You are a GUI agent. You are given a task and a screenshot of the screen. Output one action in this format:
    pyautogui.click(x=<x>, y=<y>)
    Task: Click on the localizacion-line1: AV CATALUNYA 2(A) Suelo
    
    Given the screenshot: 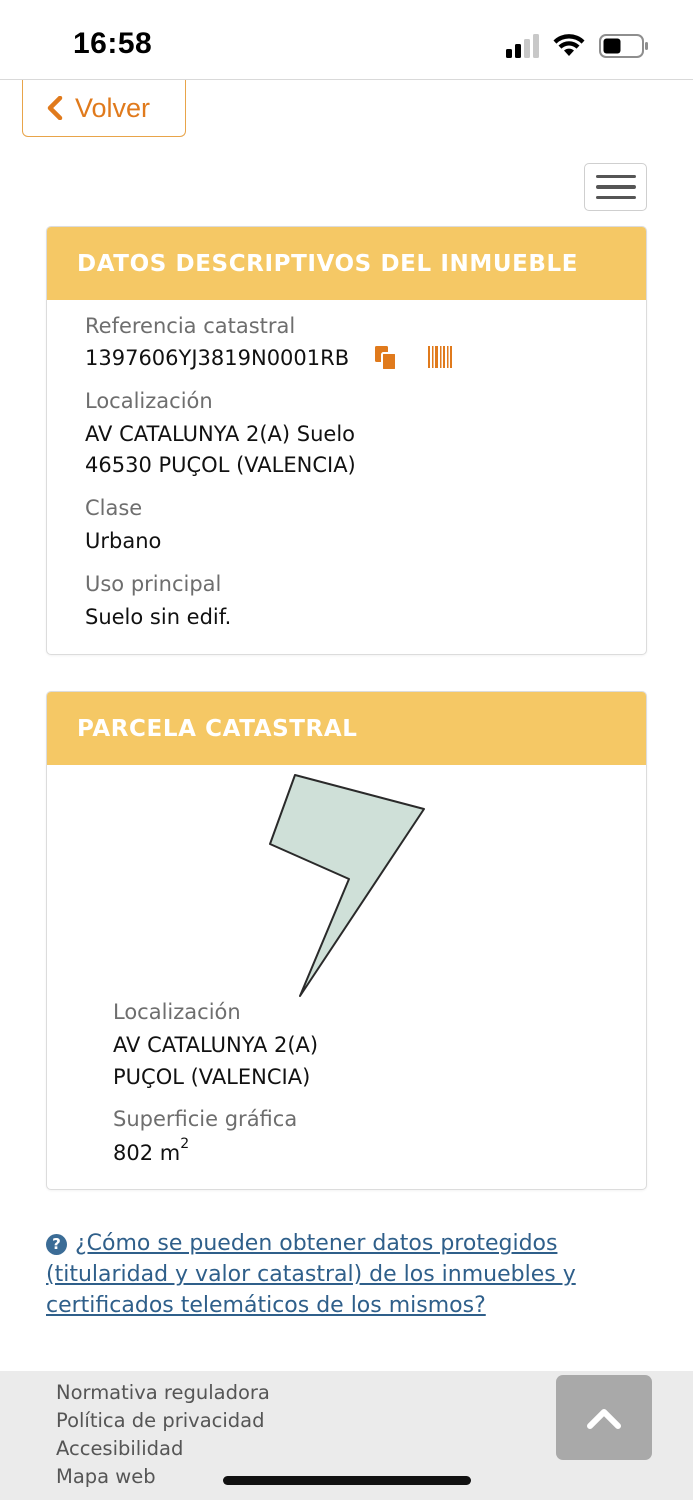 What is the action you would take?
    pyautogui.click(x=220, y=434)
    